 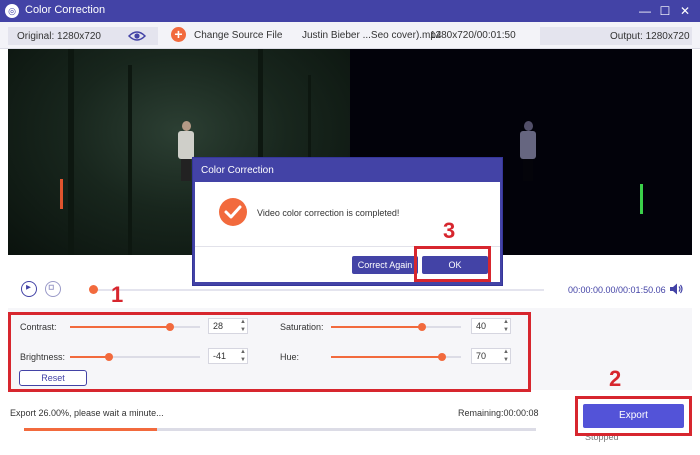 What do you see at coordinates (617, 290) in the screenshot?
I see `playback-time: 00:00:00.00/00:01:50.06` at bounding box center [617, 290].